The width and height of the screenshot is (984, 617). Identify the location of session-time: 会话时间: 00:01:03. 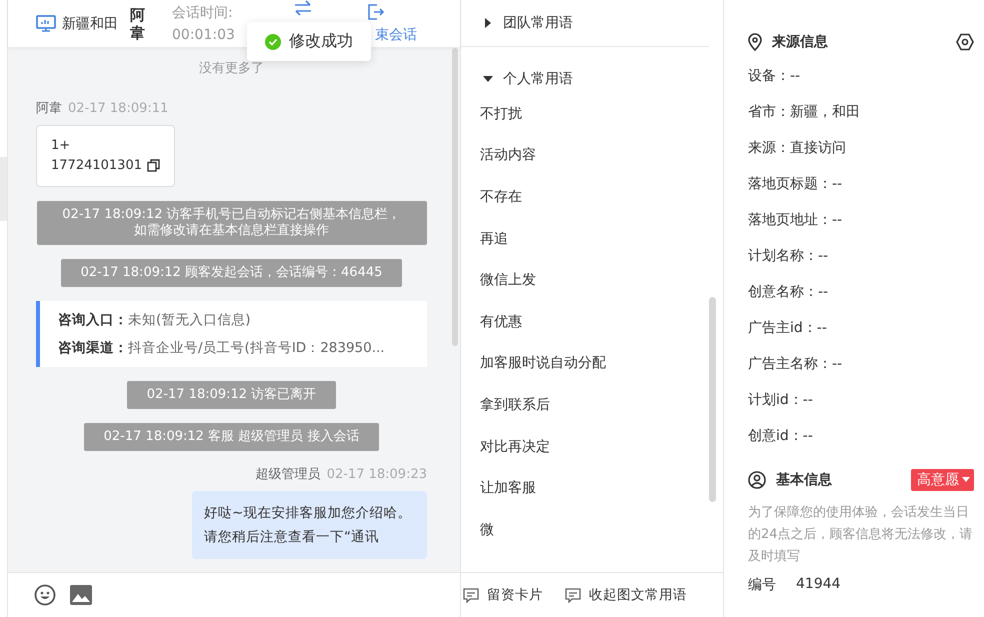
(204, 24).